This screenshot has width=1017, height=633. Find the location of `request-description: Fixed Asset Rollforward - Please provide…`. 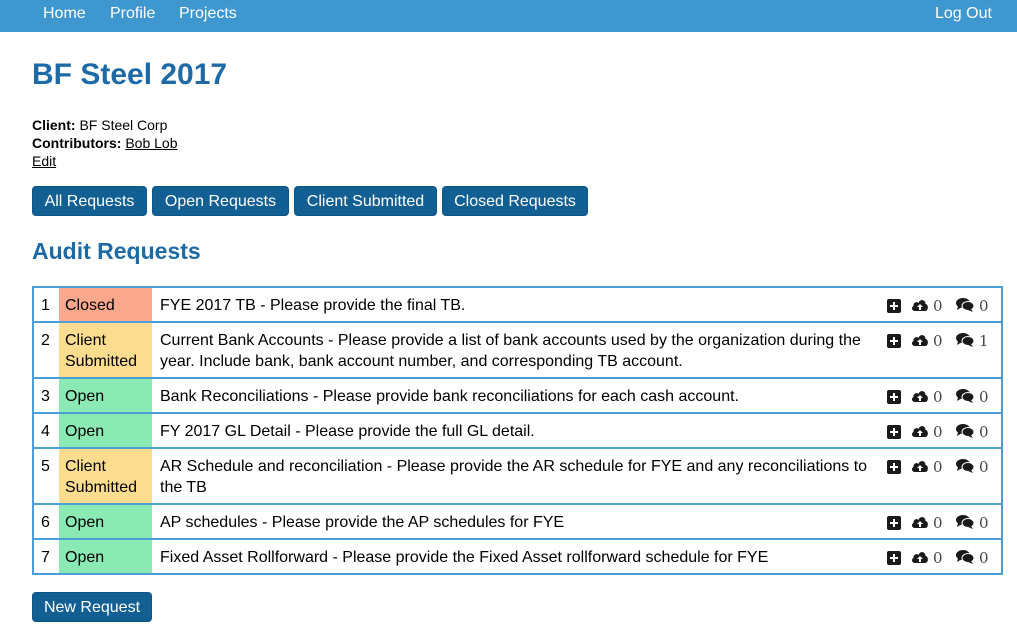

request-description: Fixed Asset Rollforward - Please provide… is located at coordinates (464, 557).